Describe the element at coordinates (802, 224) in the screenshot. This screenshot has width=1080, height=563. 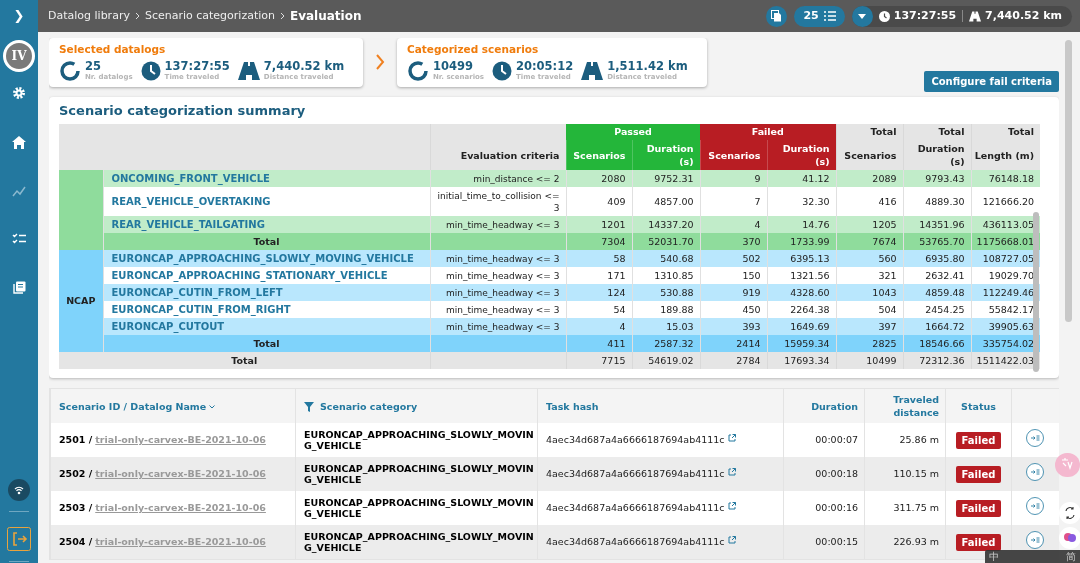
I see `table-cell: 14.76` at that location.